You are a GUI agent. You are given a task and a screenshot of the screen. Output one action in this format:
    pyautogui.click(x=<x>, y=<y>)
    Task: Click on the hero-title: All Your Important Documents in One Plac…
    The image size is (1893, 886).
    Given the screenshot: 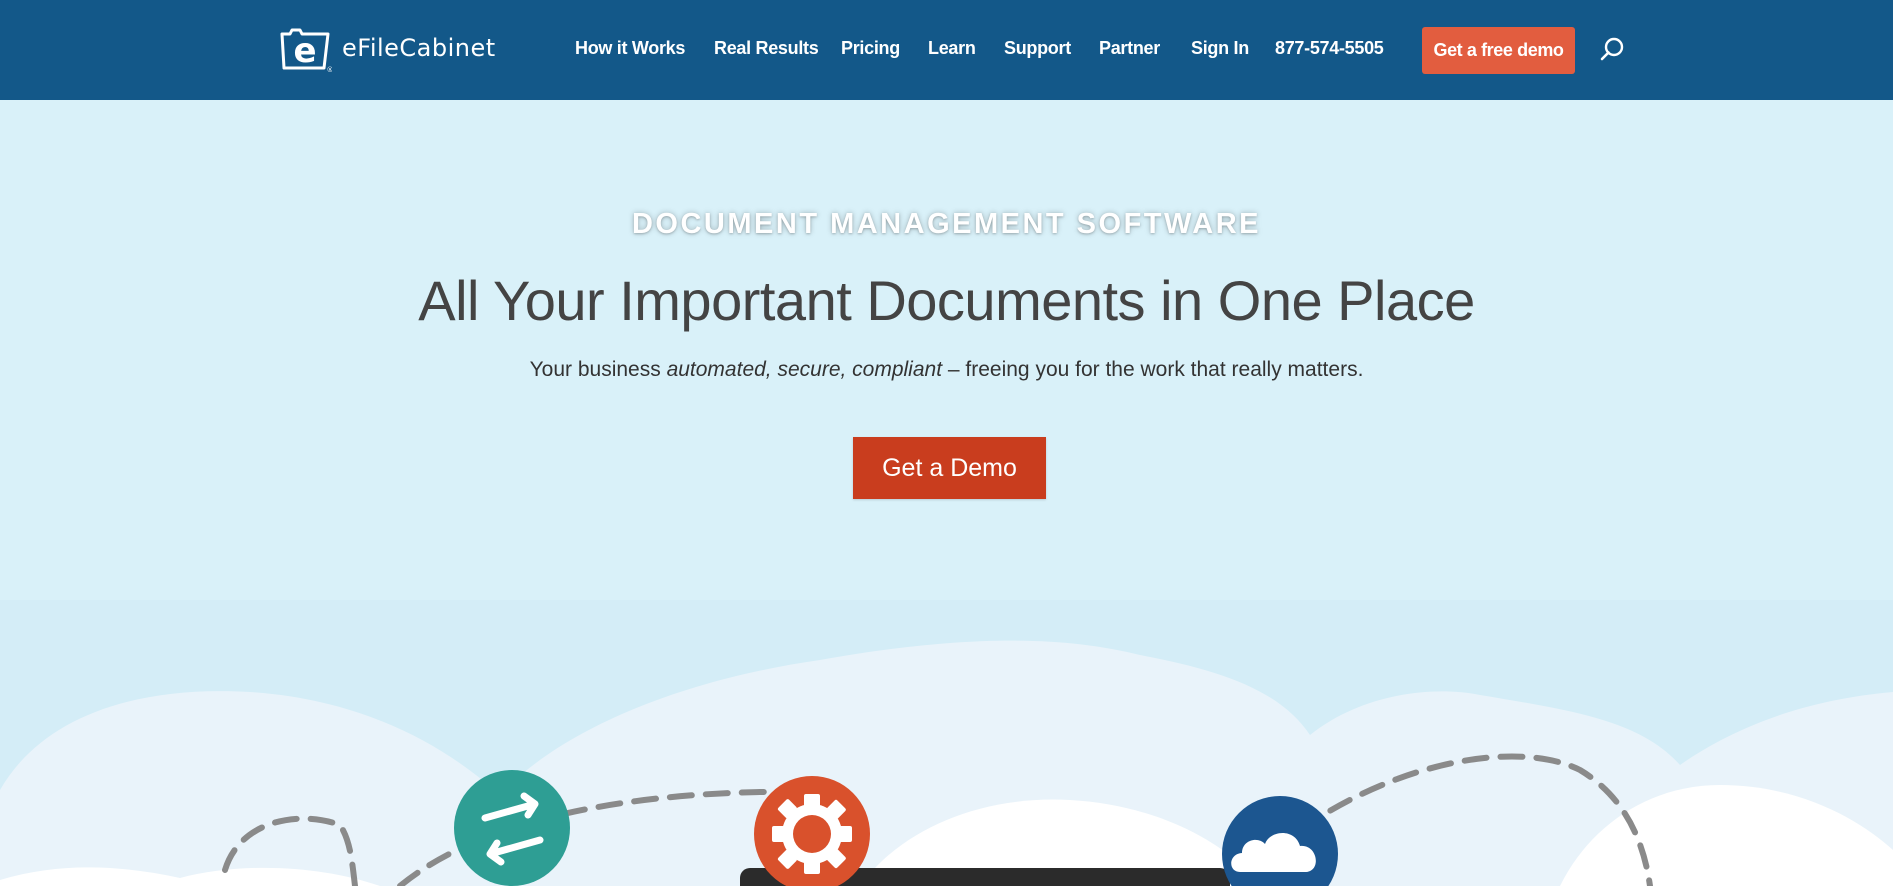 What is the action you would take?
    pyautogui.click(x=946, y=300)
    